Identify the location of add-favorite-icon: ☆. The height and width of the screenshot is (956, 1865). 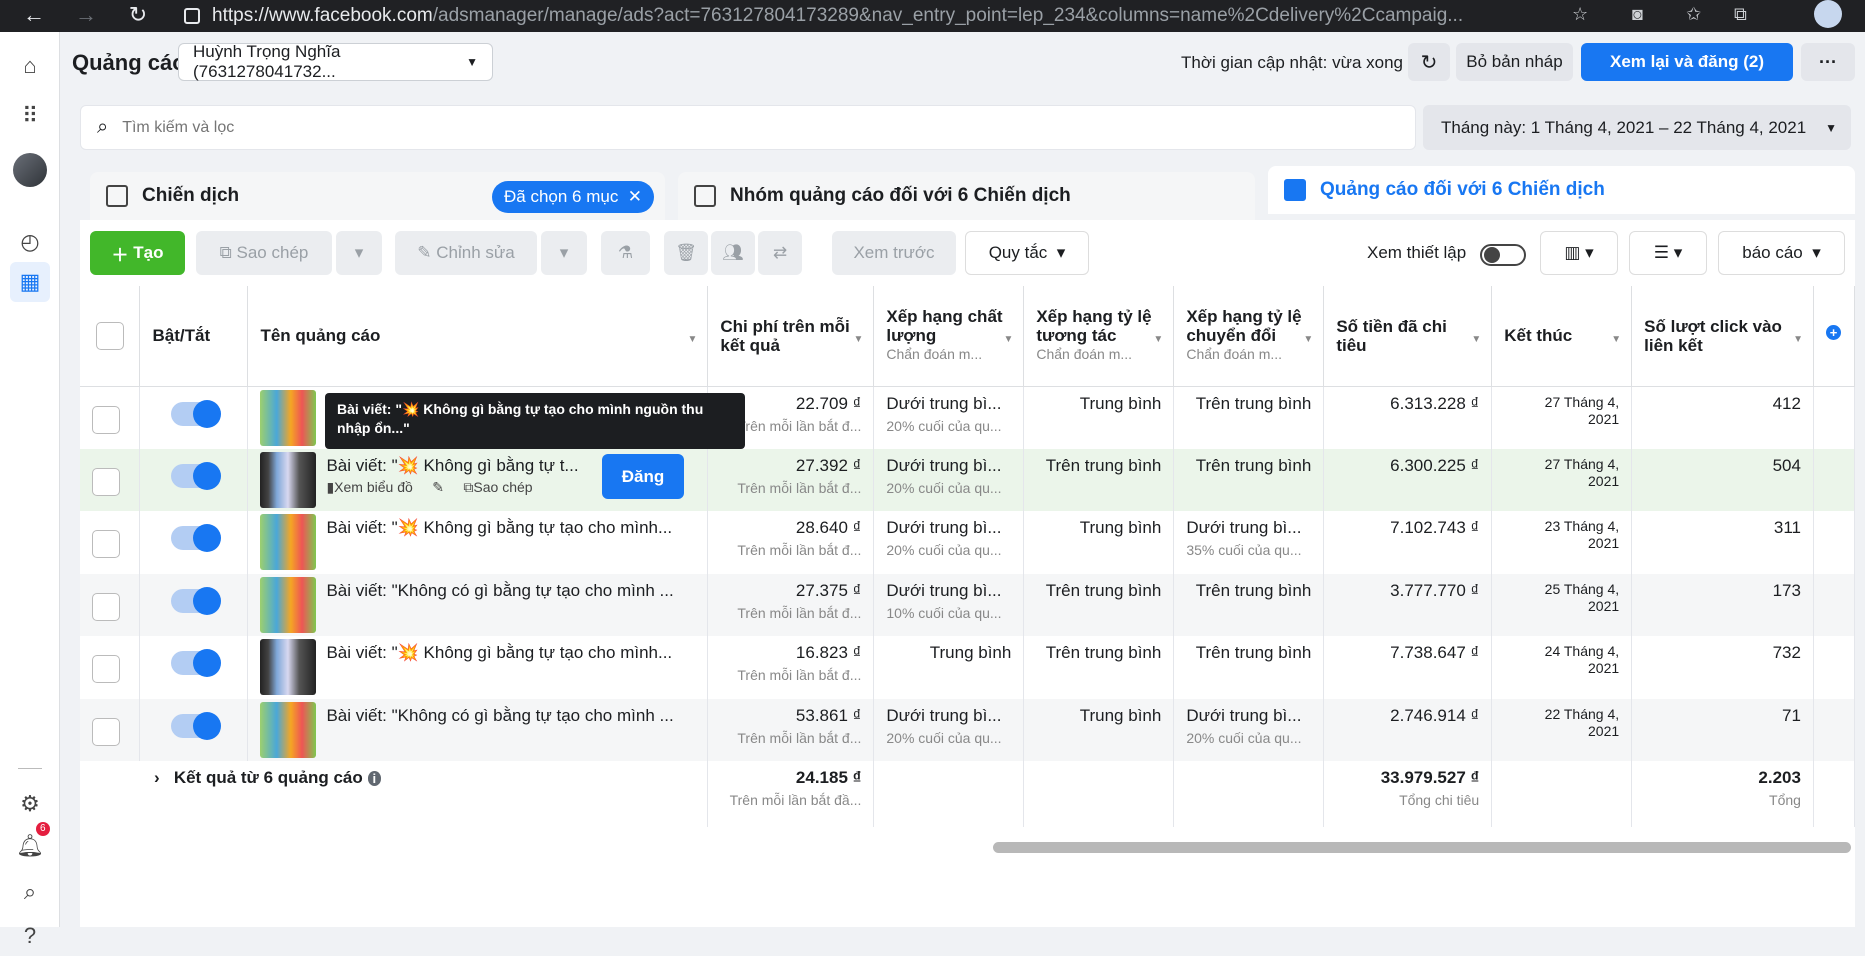
(1580, 14).